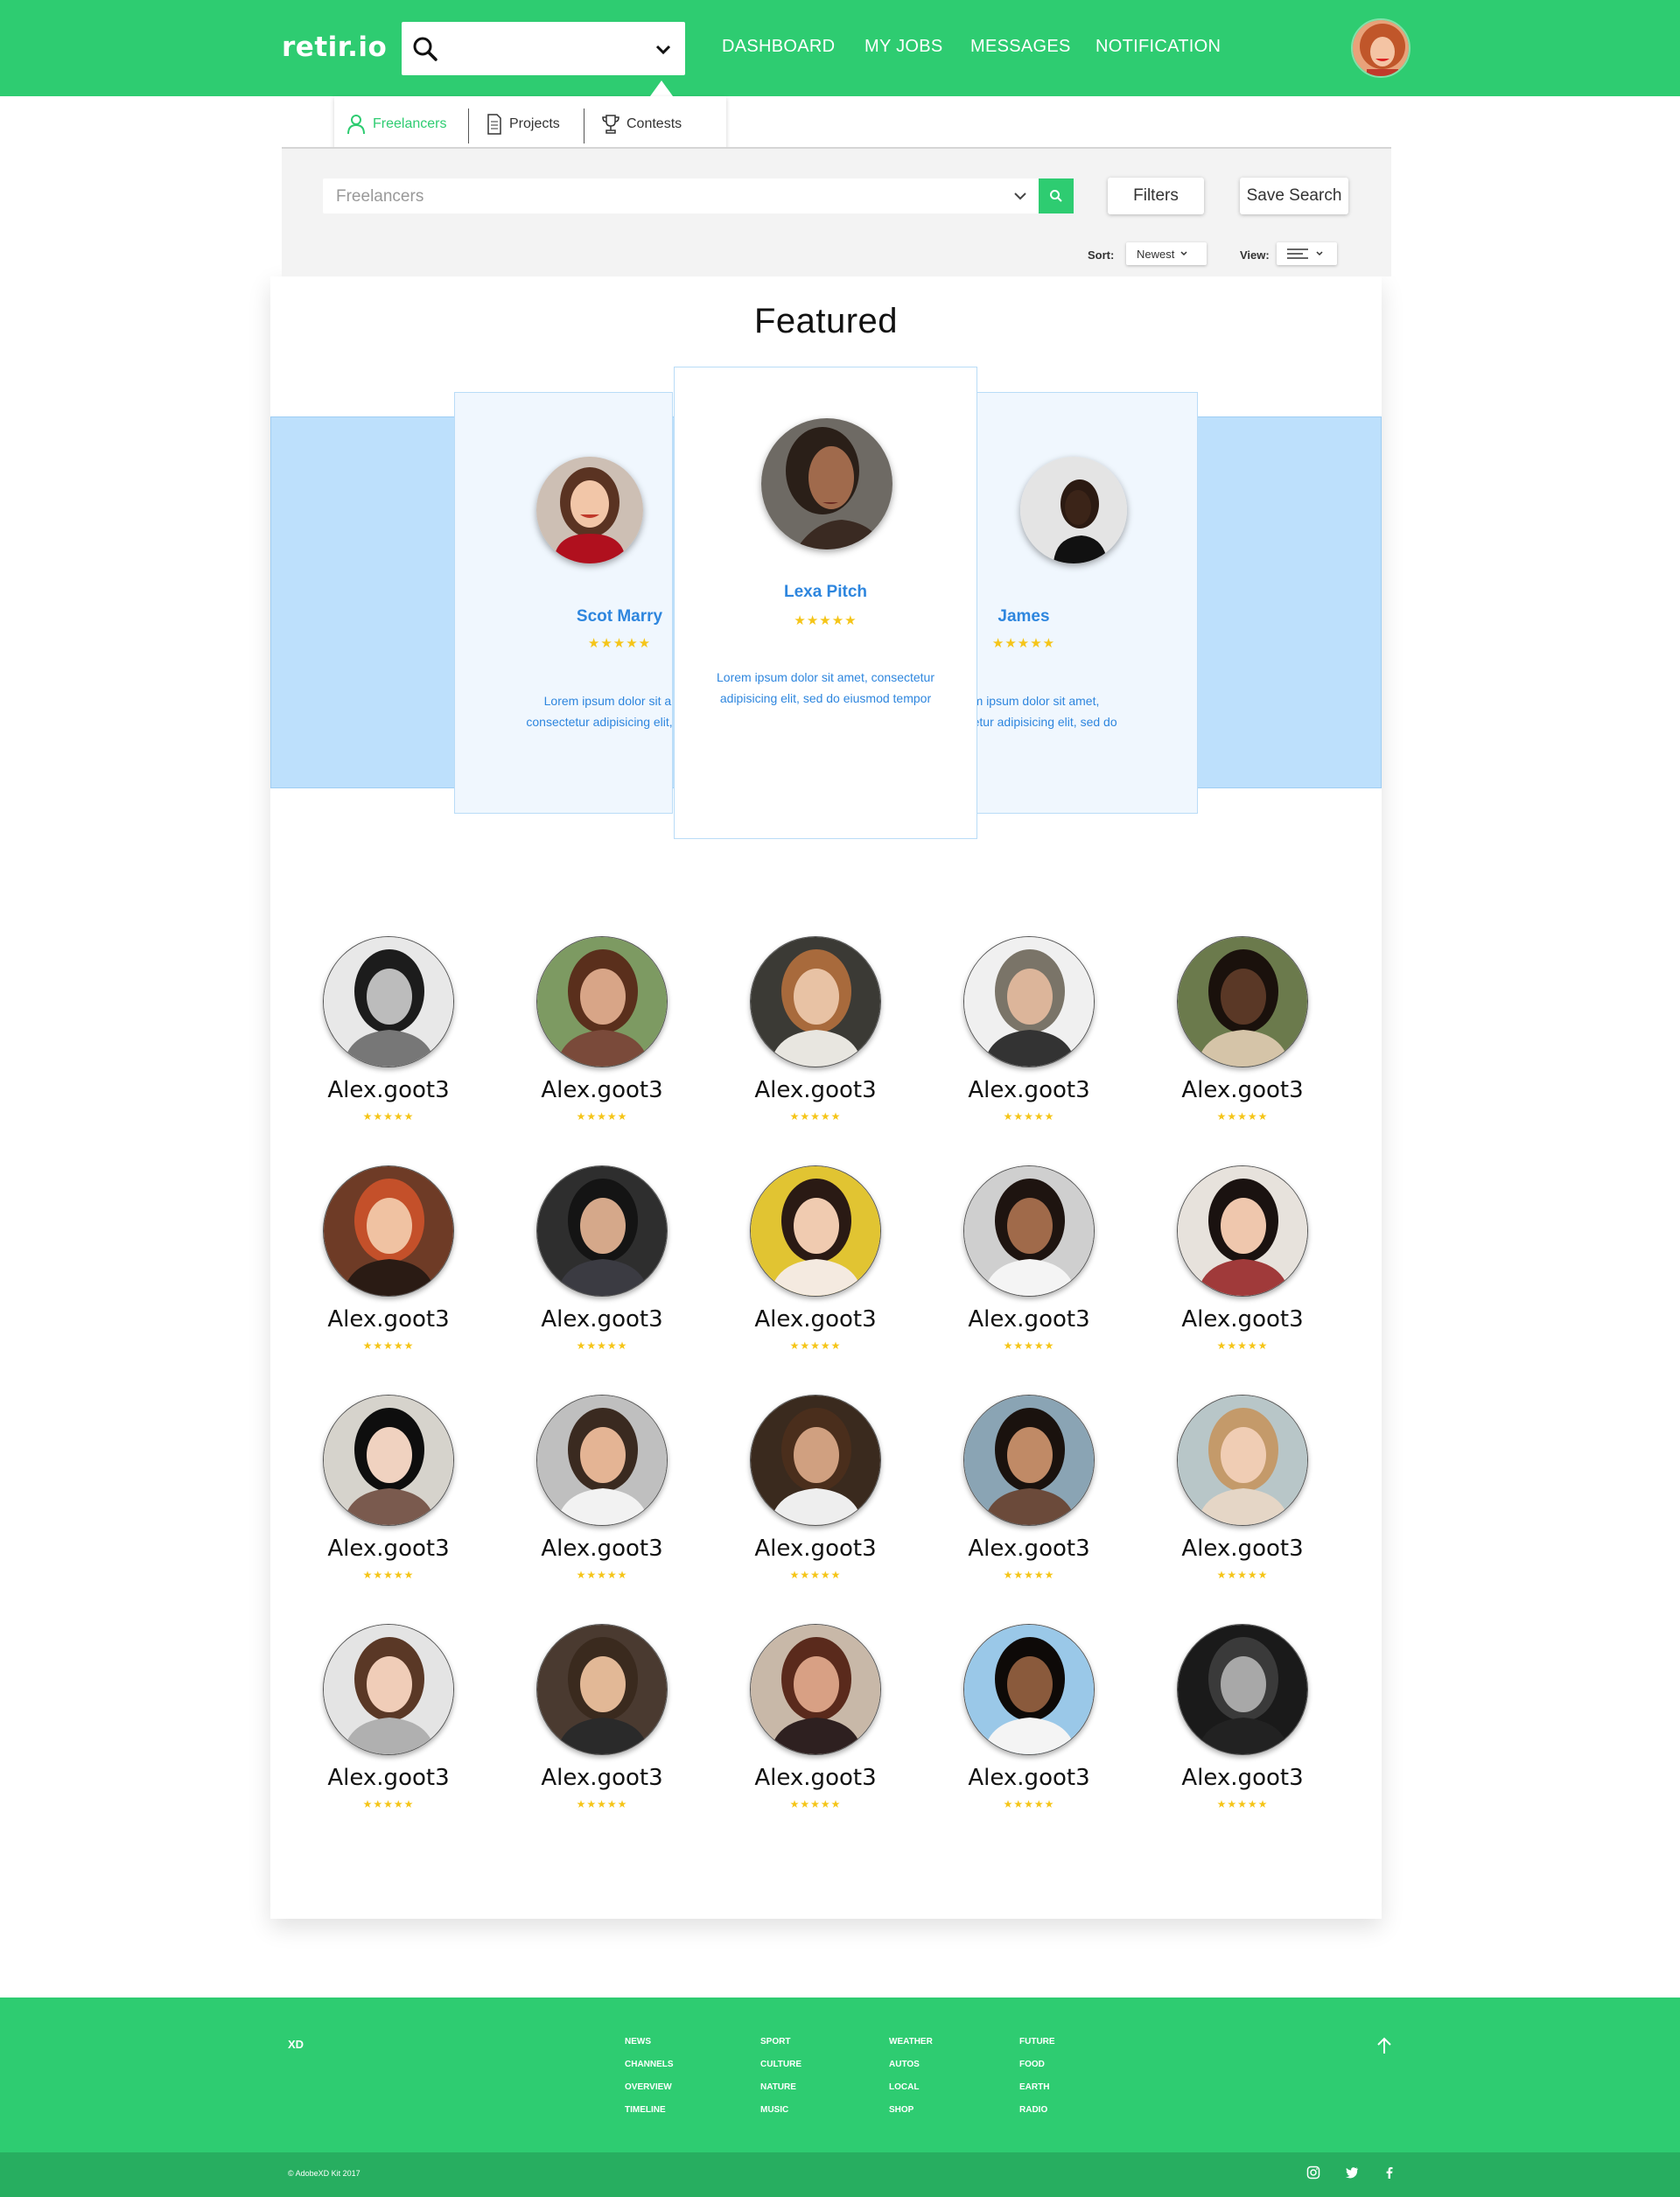  I want to click on footer-link: RADIO, so click(1037, 2115).